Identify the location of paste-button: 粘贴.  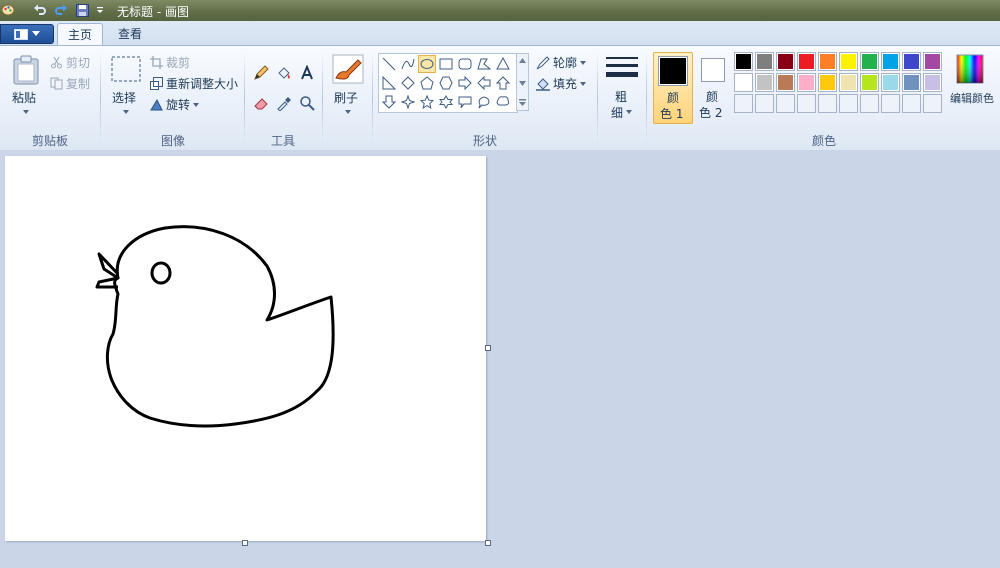
(26, 87).